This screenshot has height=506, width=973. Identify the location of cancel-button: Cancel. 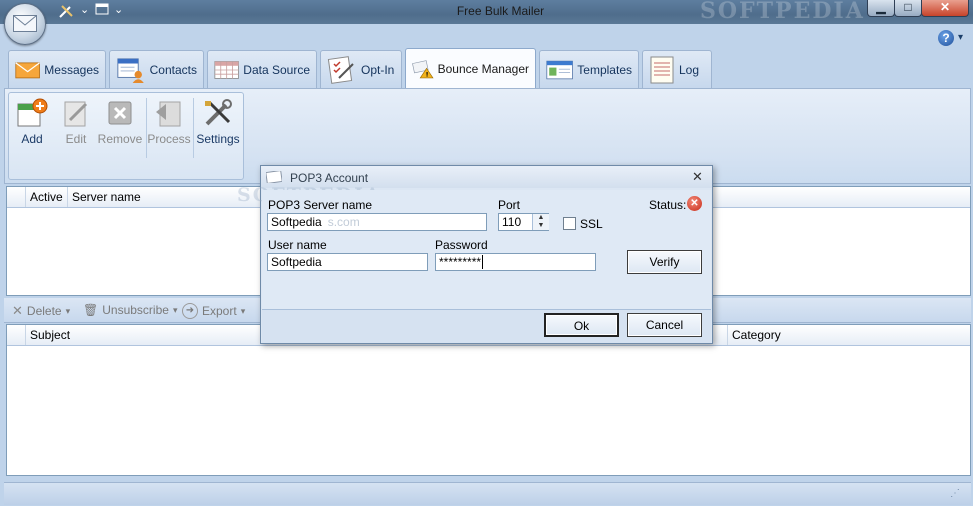
(664, 325).